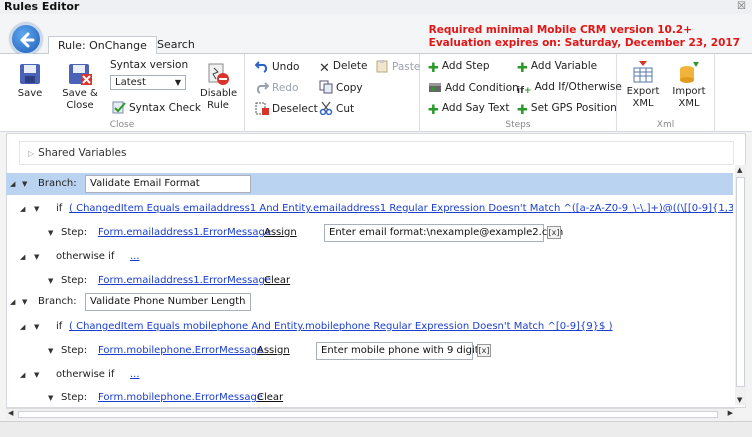 This screenshot has width=752, height=437. I want to click on shared-variables-expander: ▷ Shared Variables, so click(376, 153).